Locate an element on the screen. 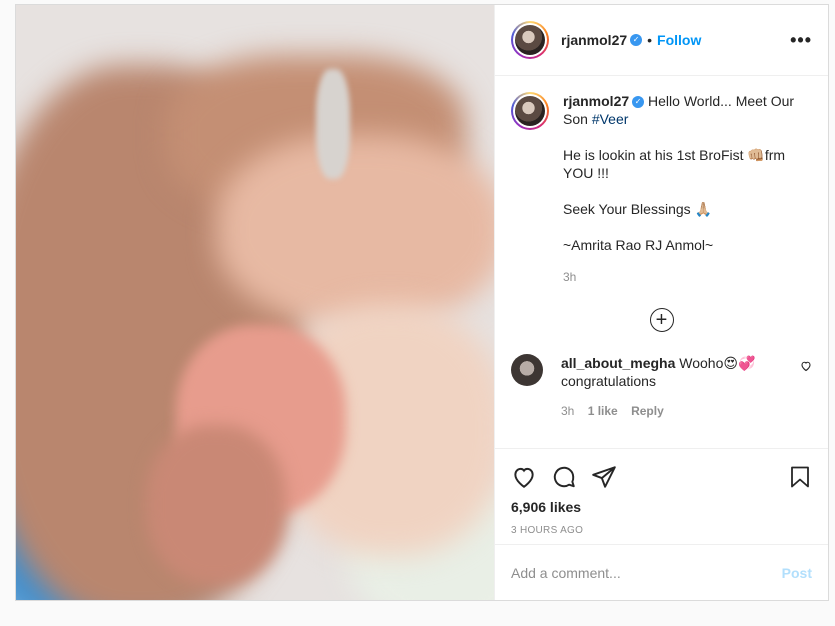 This screenshot has width=835, height=626. add-comment-input is located at coordinates (646, 572).